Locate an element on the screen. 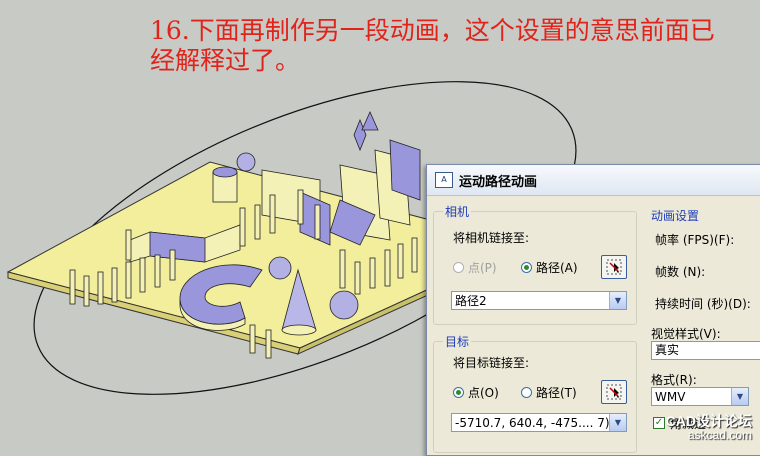 This screenshot has width=760, height=456. camera-point-radio: 点(P) is located at coordinates (475, 267).